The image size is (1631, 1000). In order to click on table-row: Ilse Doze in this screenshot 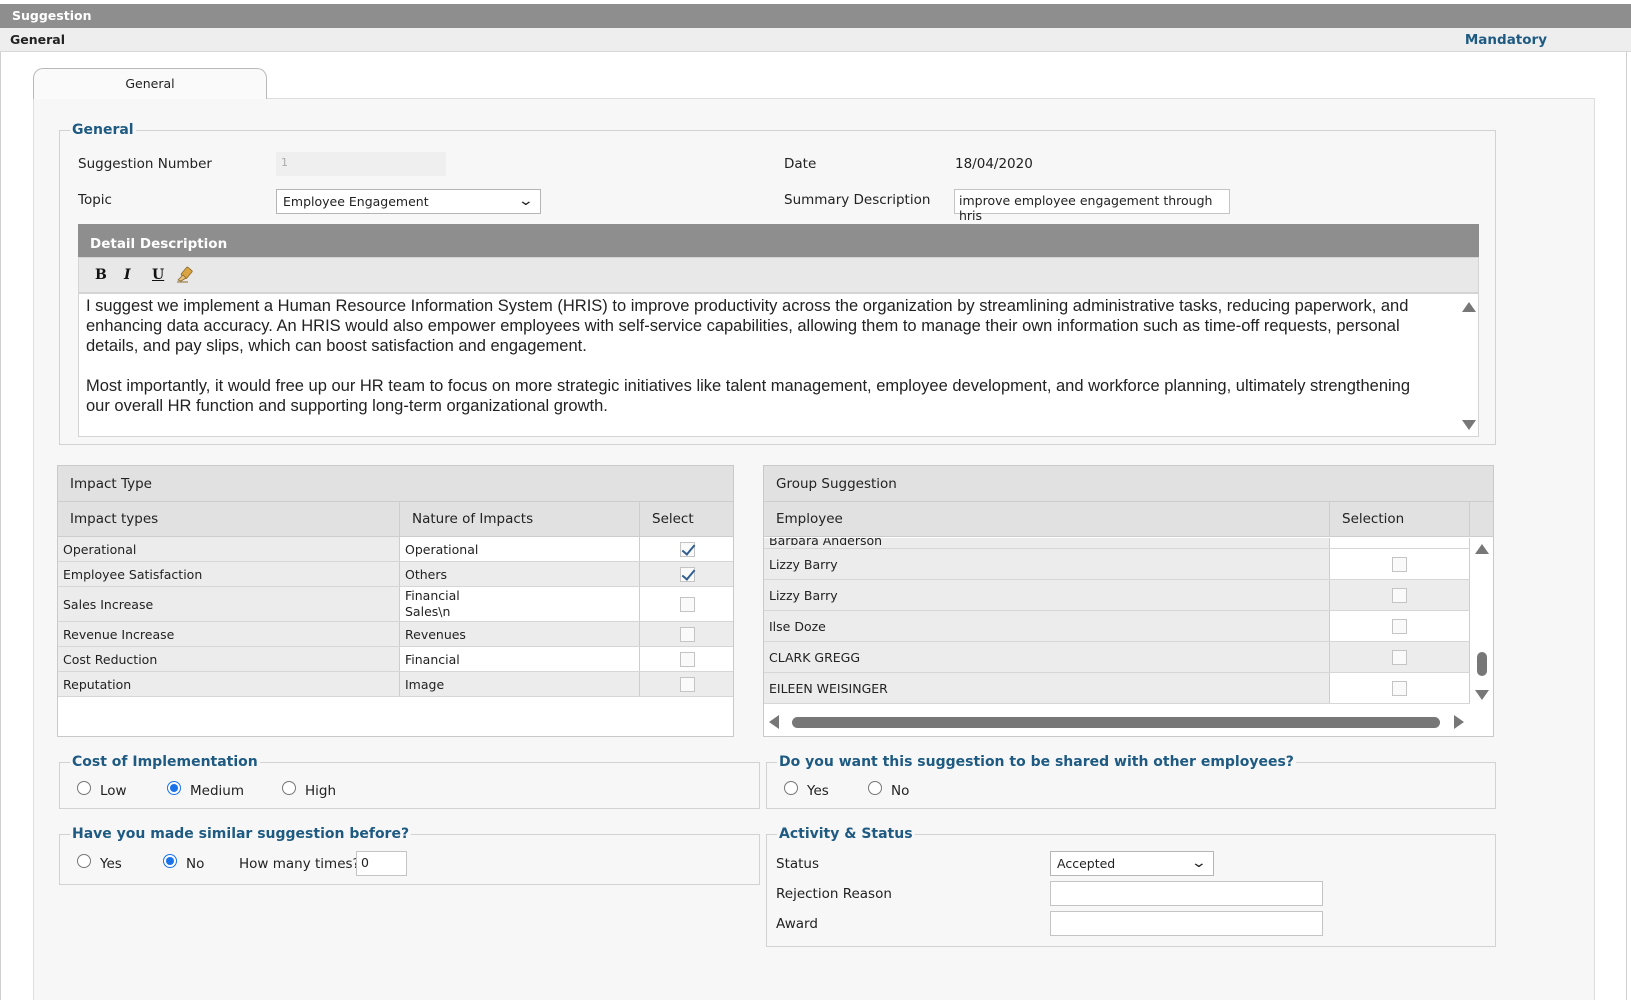, I will do `click(1117, 626)`.